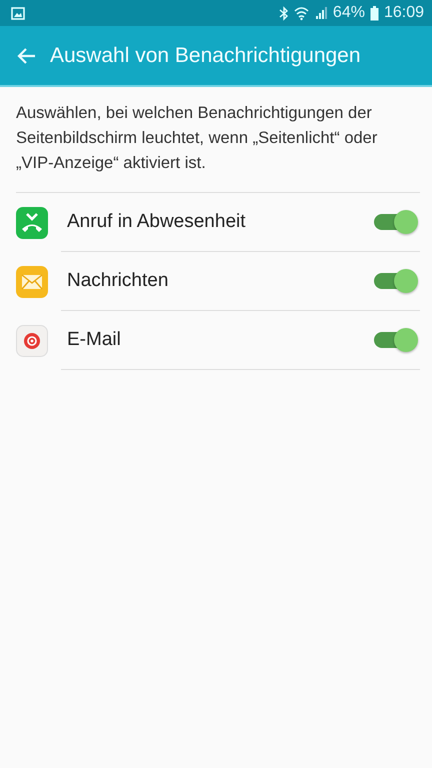 The height and width of the screenshot is (768, 432). What do you see at coordinates (94, 340) in the screenshot?
I see `app-label: E-Mail` at bounding box center [94, 340].